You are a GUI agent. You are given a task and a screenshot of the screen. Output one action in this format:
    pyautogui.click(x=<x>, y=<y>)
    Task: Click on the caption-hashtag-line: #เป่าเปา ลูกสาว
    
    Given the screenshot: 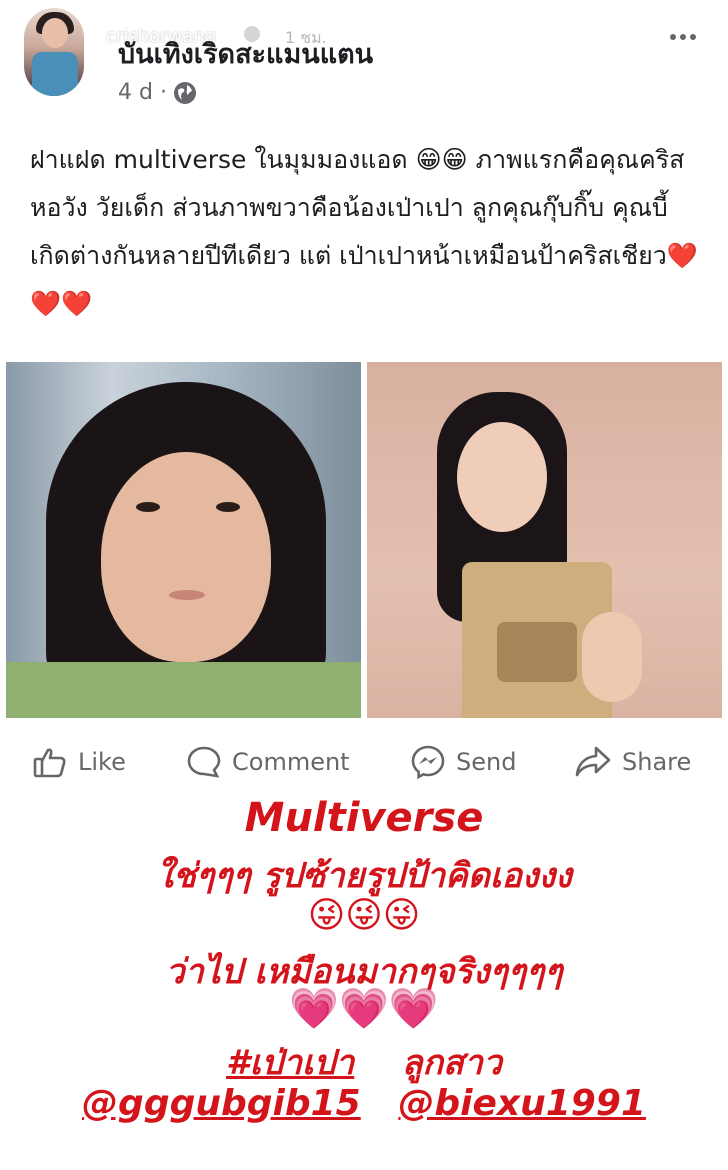 What is the action you would take?
    pyautogui.click(x=364, y=1062)
    